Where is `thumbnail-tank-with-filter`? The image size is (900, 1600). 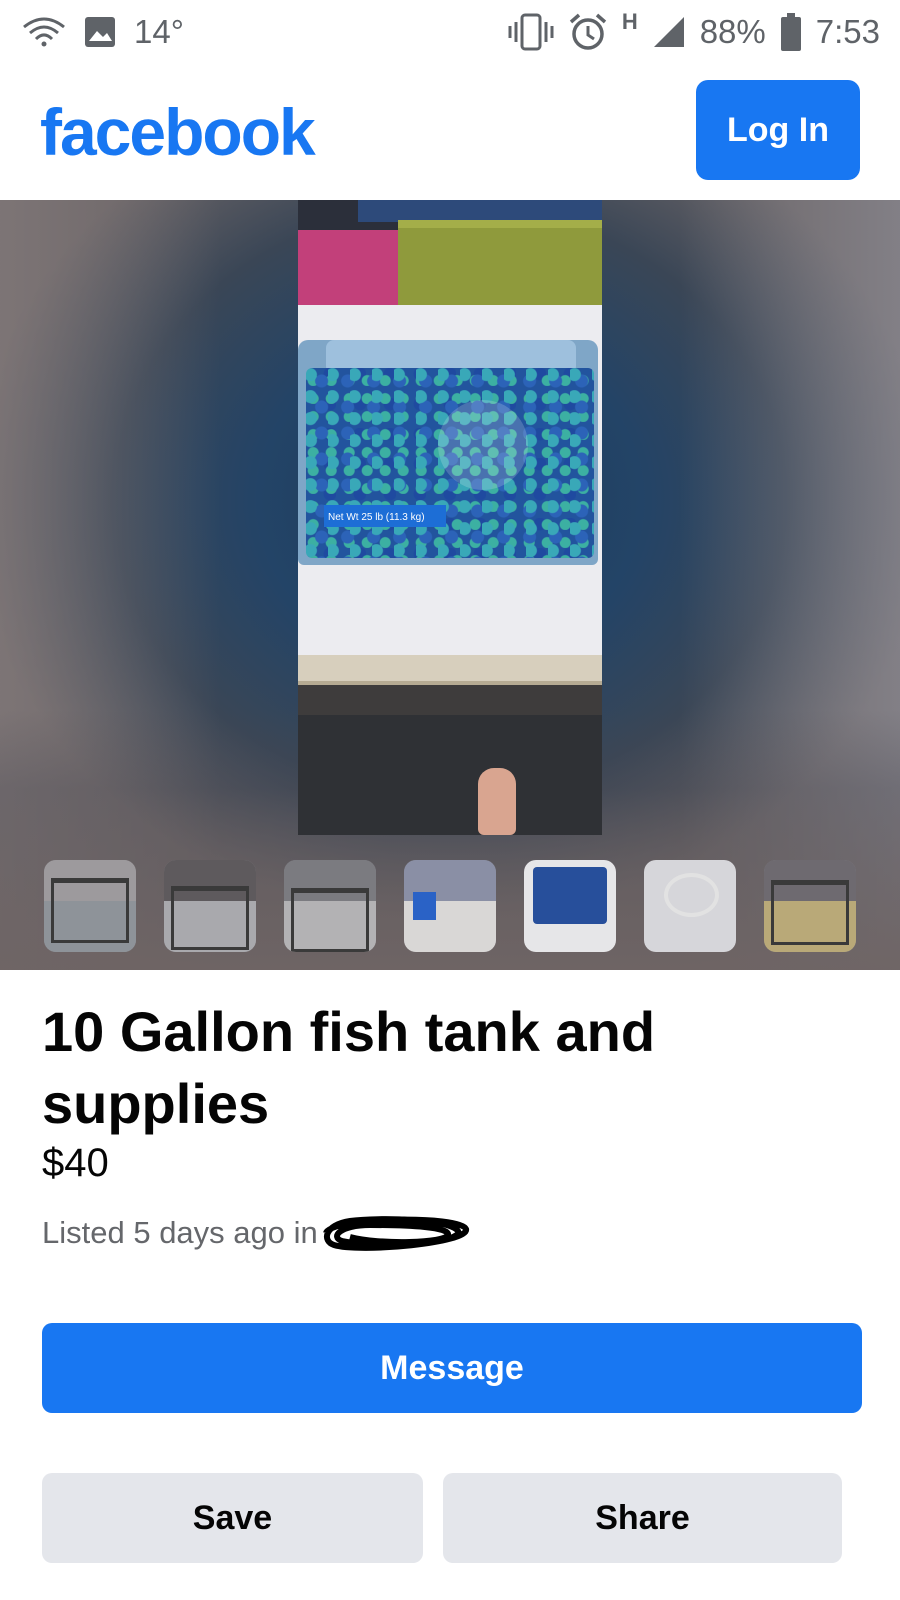 thumbnail-tank-with-filter is located at coordinates (210, 906).